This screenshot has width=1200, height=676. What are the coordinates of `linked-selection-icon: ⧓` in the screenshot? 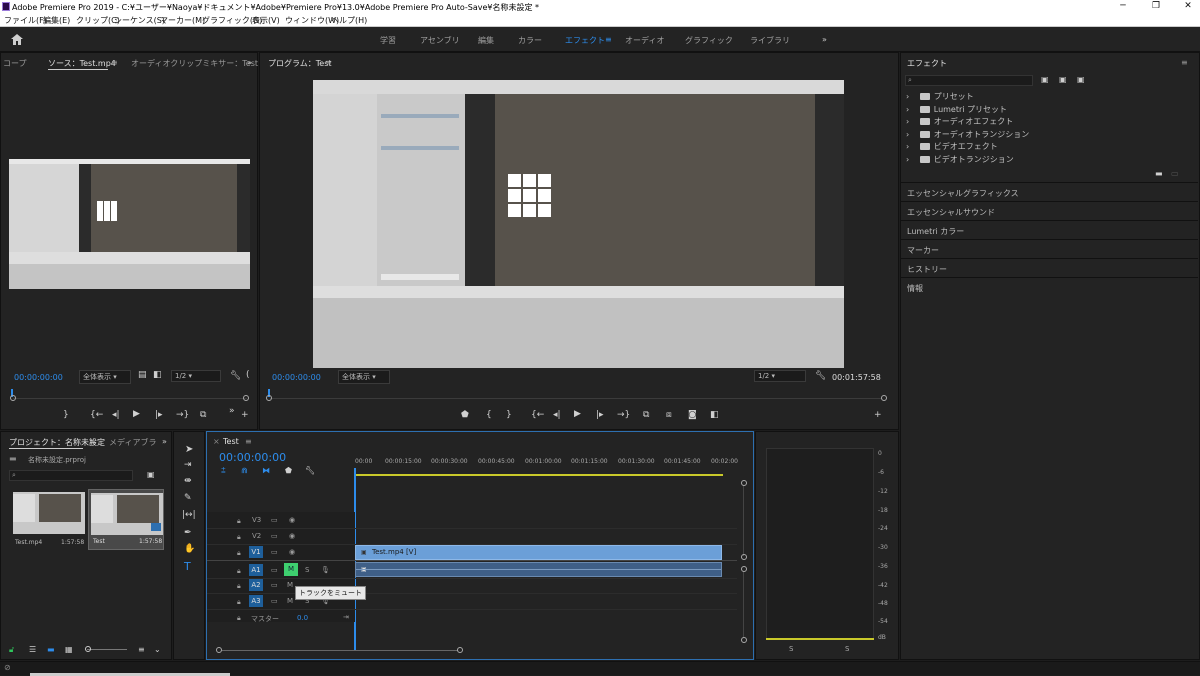 It's located at (266, 470).